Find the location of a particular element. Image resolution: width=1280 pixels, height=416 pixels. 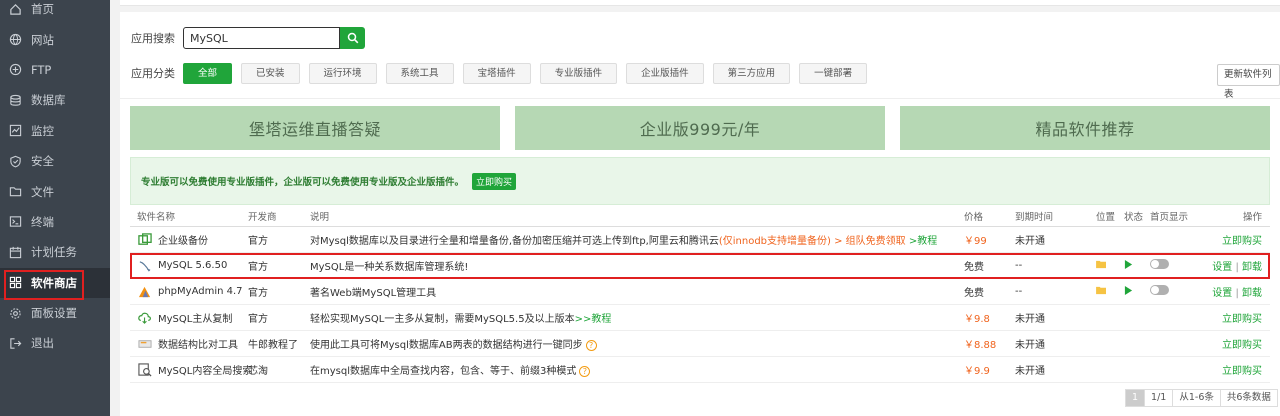

sidebar-item-label: 终端 is located at coordinates (42, 221).